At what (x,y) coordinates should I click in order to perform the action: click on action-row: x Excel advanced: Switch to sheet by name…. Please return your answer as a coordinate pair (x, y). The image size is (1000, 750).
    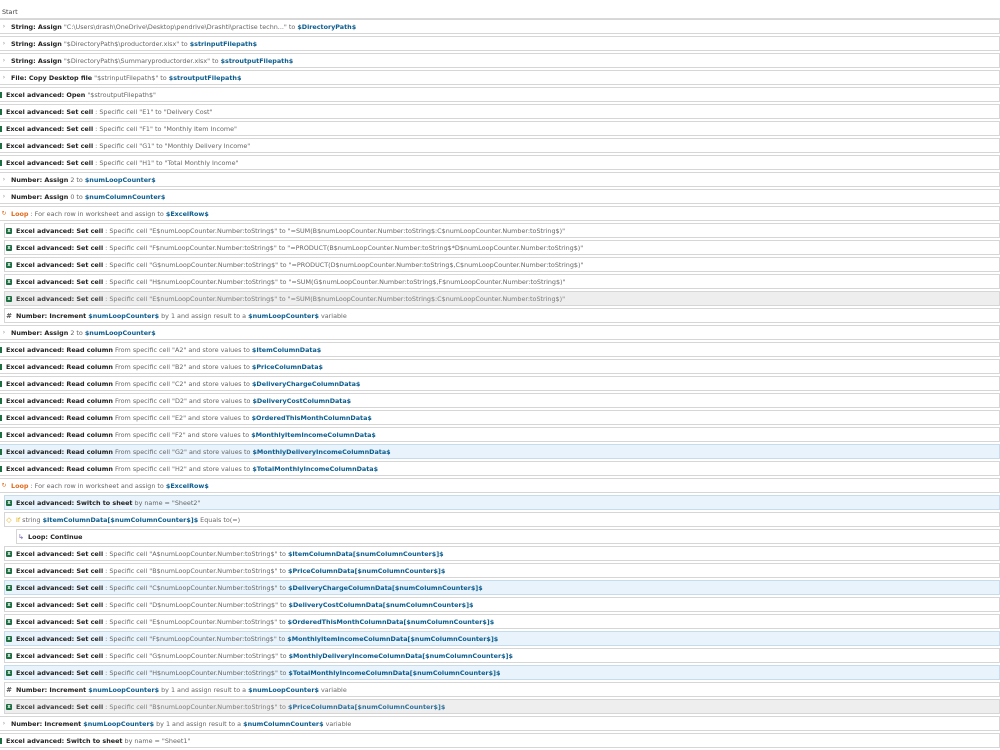
    Looking at the image, I should click on (502, 502).